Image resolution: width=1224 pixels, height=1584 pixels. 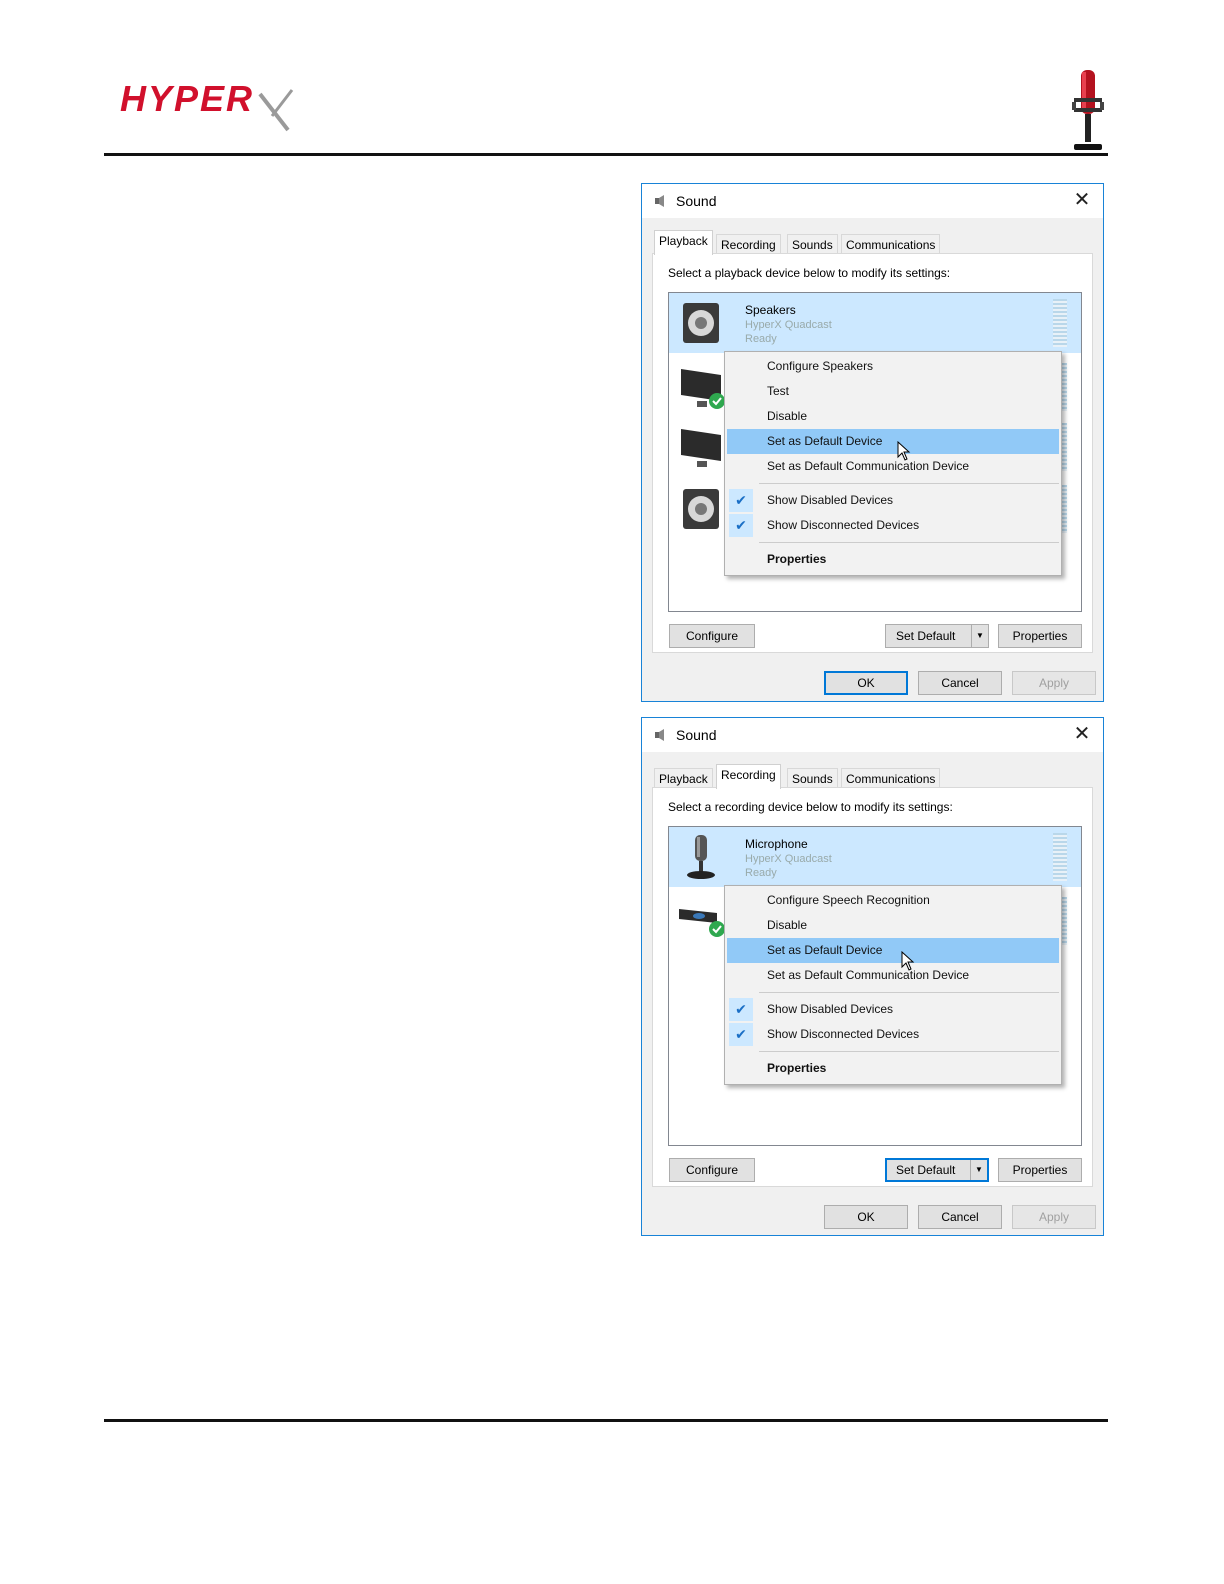 I want to click on device-row-microphone: Microphone HyperX Quadcast Ready, so click(x=875, y=857).